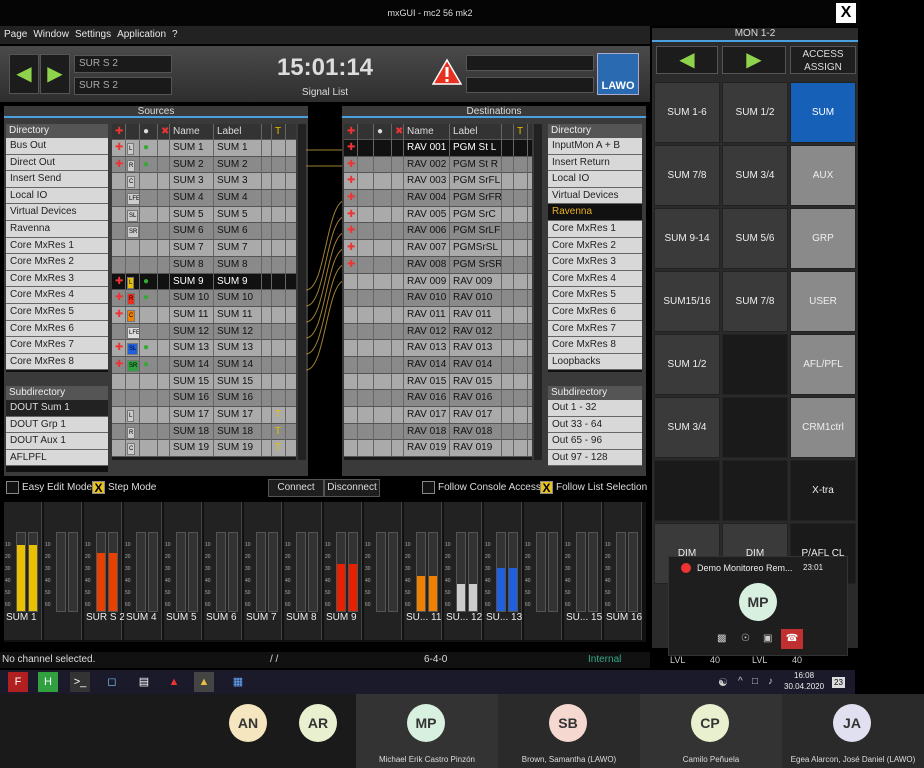  Describe the element at coordinates (204, 248) in the screenshot. I see `source-row: SUM 7 SUM 7` at that location.